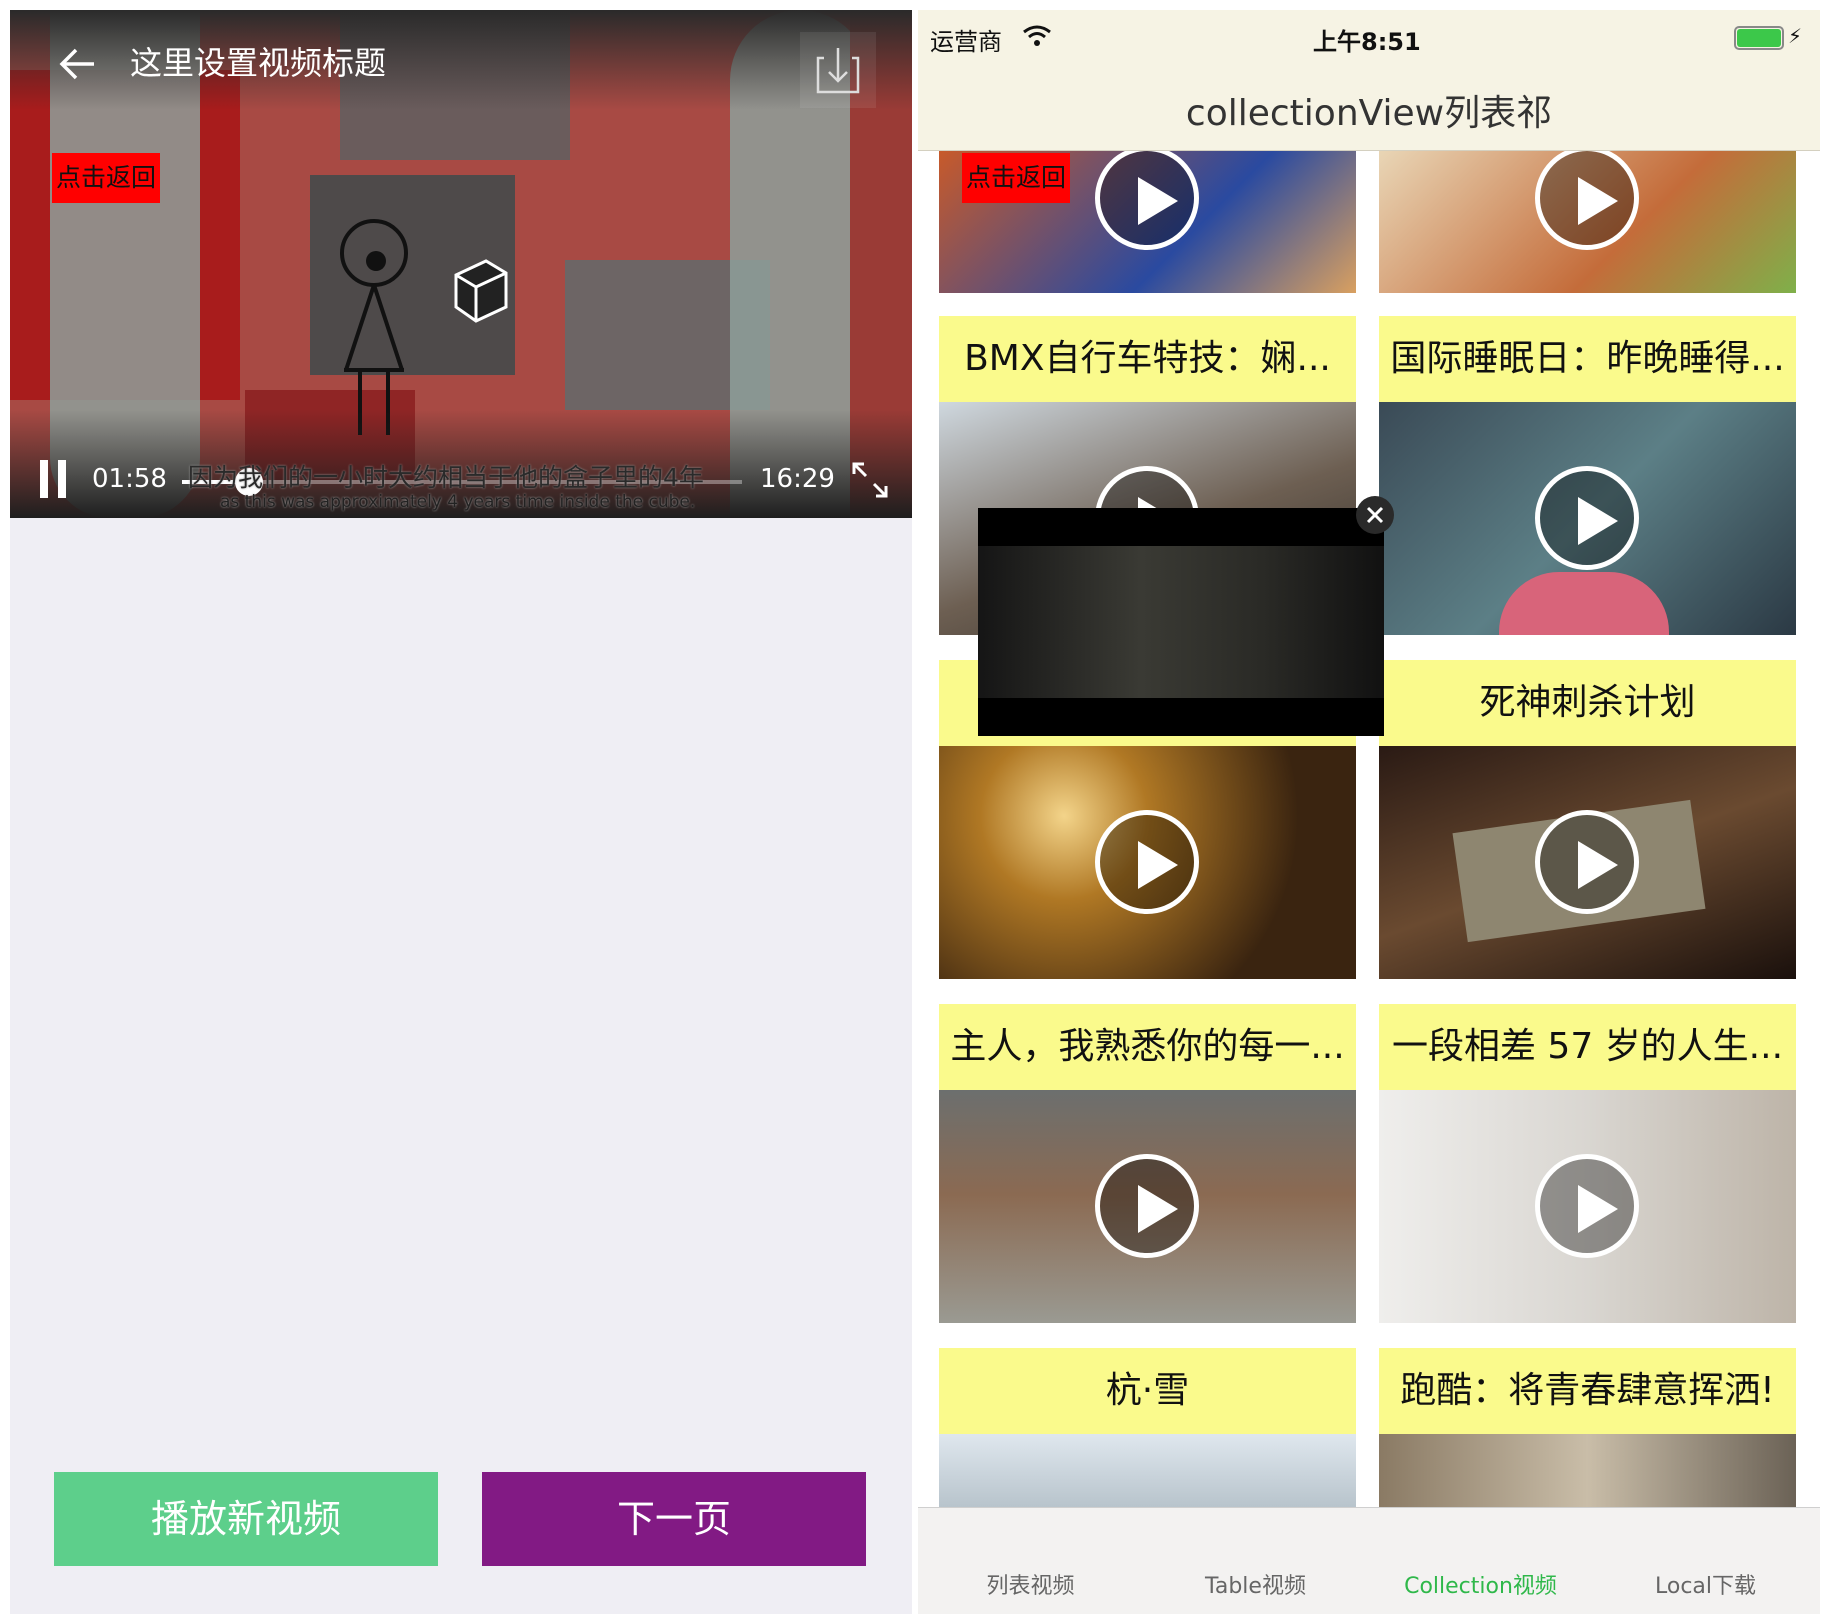 The width and height of the screenshot is (1830, 1624). I want to click on tab-local-download: Local下载, so click(1705, 1584).